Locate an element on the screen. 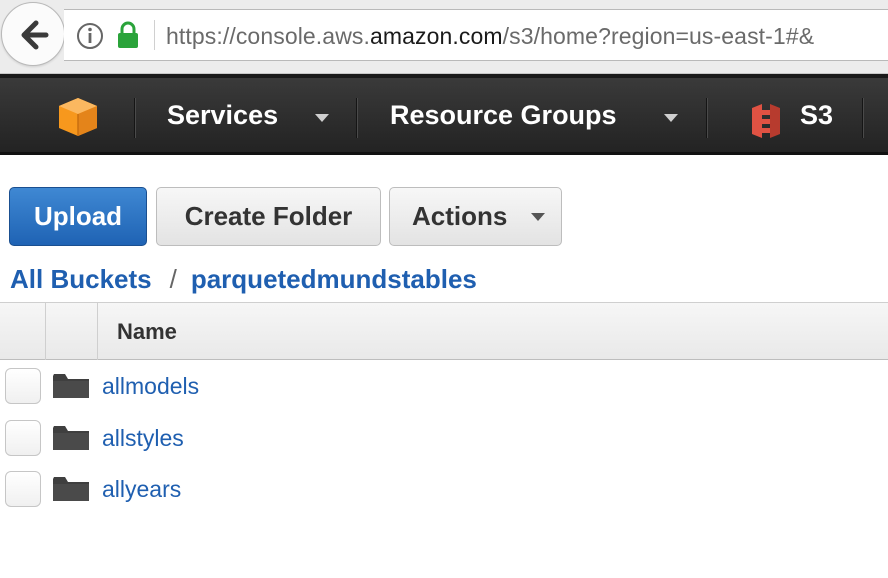  breadcrumb-all-buckets: All Buckets is located at coordinates (81, 279).